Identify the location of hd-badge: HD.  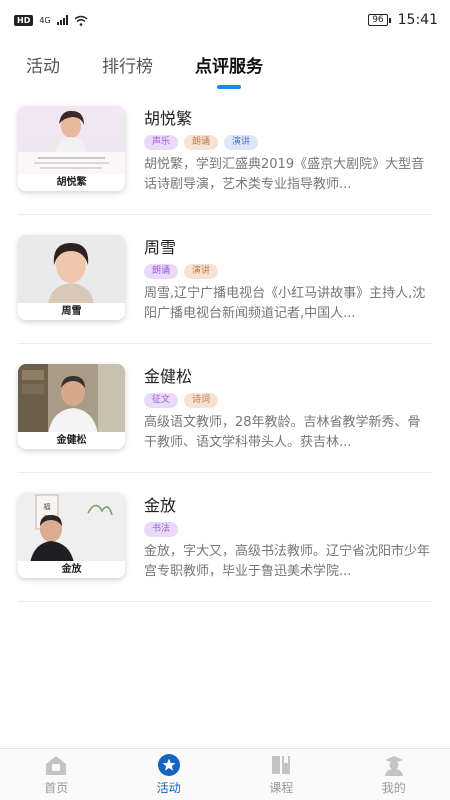
(24, 20).